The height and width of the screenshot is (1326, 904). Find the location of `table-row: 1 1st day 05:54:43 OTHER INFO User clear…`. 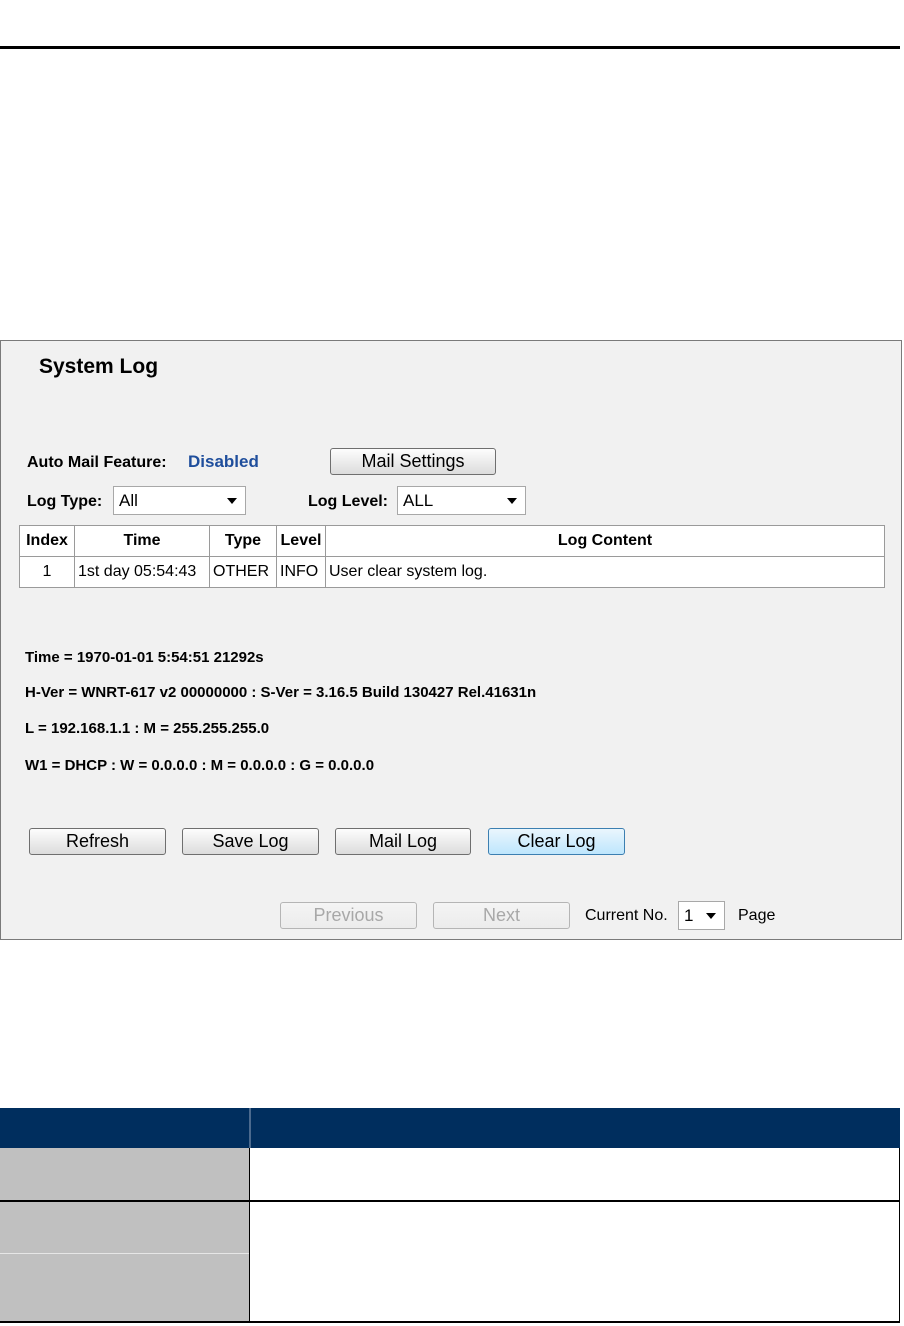

table-row: 1 1st day 05:54:43 OTHER INFO User clear… is located at coordinates (452, 572).